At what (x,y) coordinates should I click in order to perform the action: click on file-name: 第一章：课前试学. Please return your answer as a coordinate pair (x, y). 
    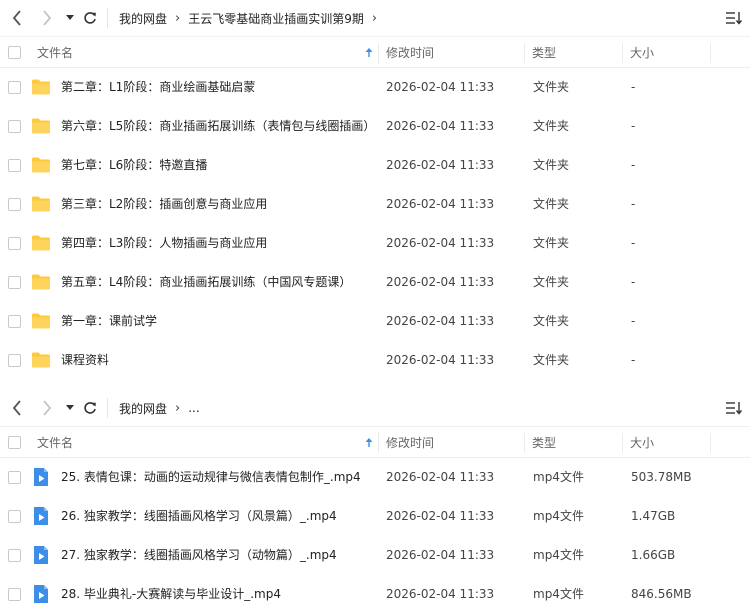
    Looking at the image, I should click on (109, 321).